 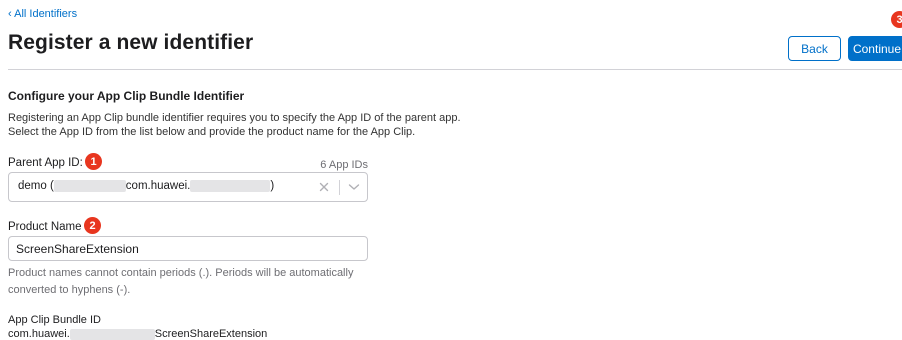 I want to click on bundle-id-prefix: com.huawei., so click(x=39, y=334).